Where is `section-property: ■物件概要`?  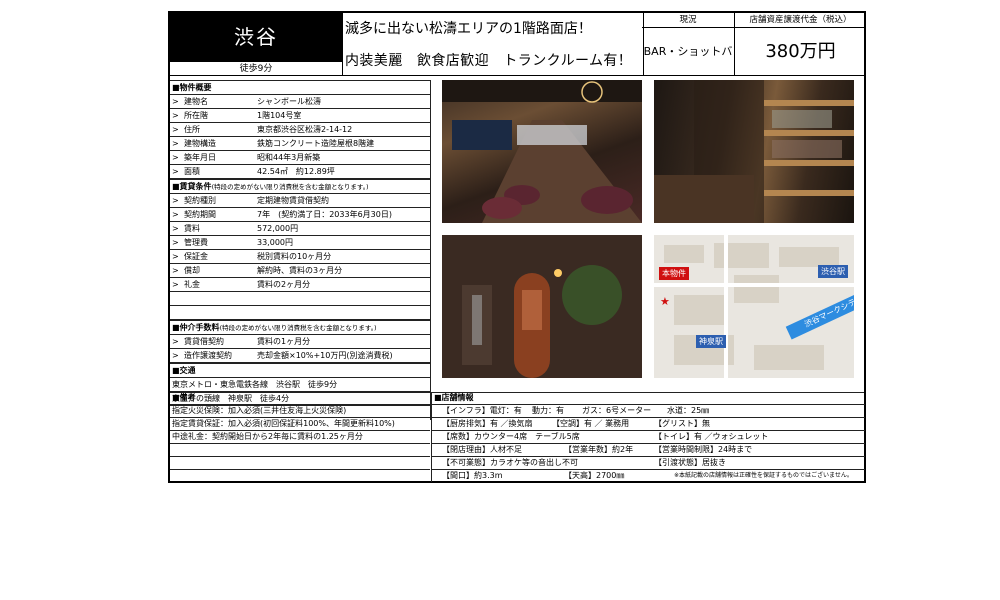
section-property: ■物件概要 is located at coordinates (300, 87).